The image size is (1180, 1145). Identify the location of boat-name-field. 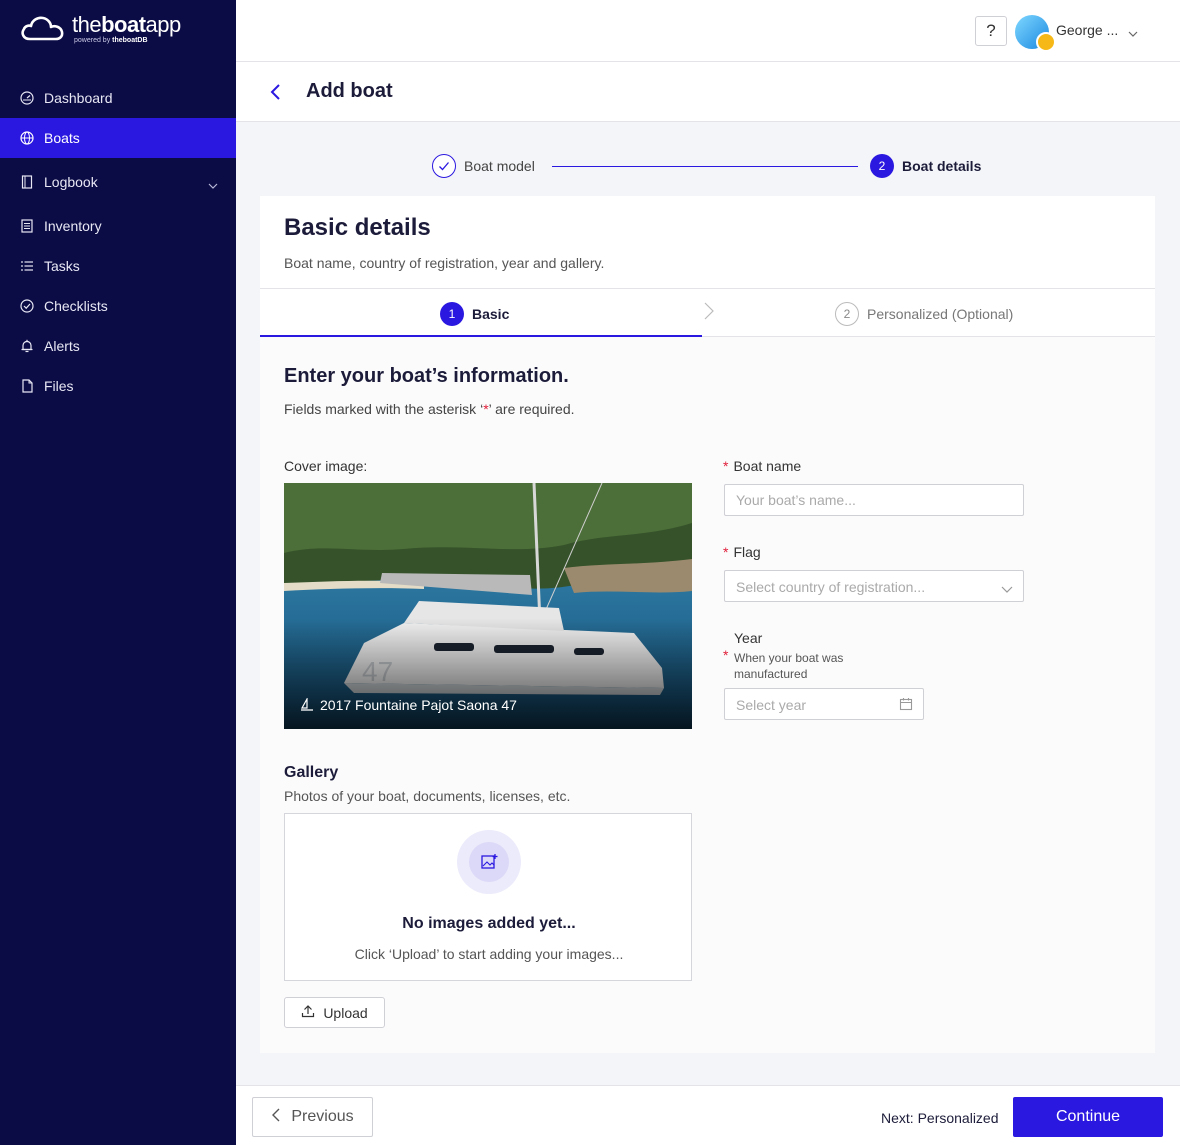
(874, 500).